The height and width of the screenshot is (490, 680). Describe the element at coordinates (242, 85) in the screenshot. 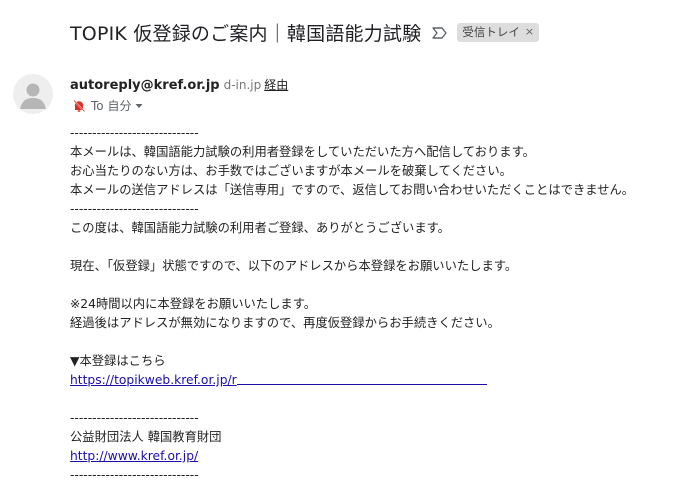

I see `sender-domain: d-in.jp` at that location.